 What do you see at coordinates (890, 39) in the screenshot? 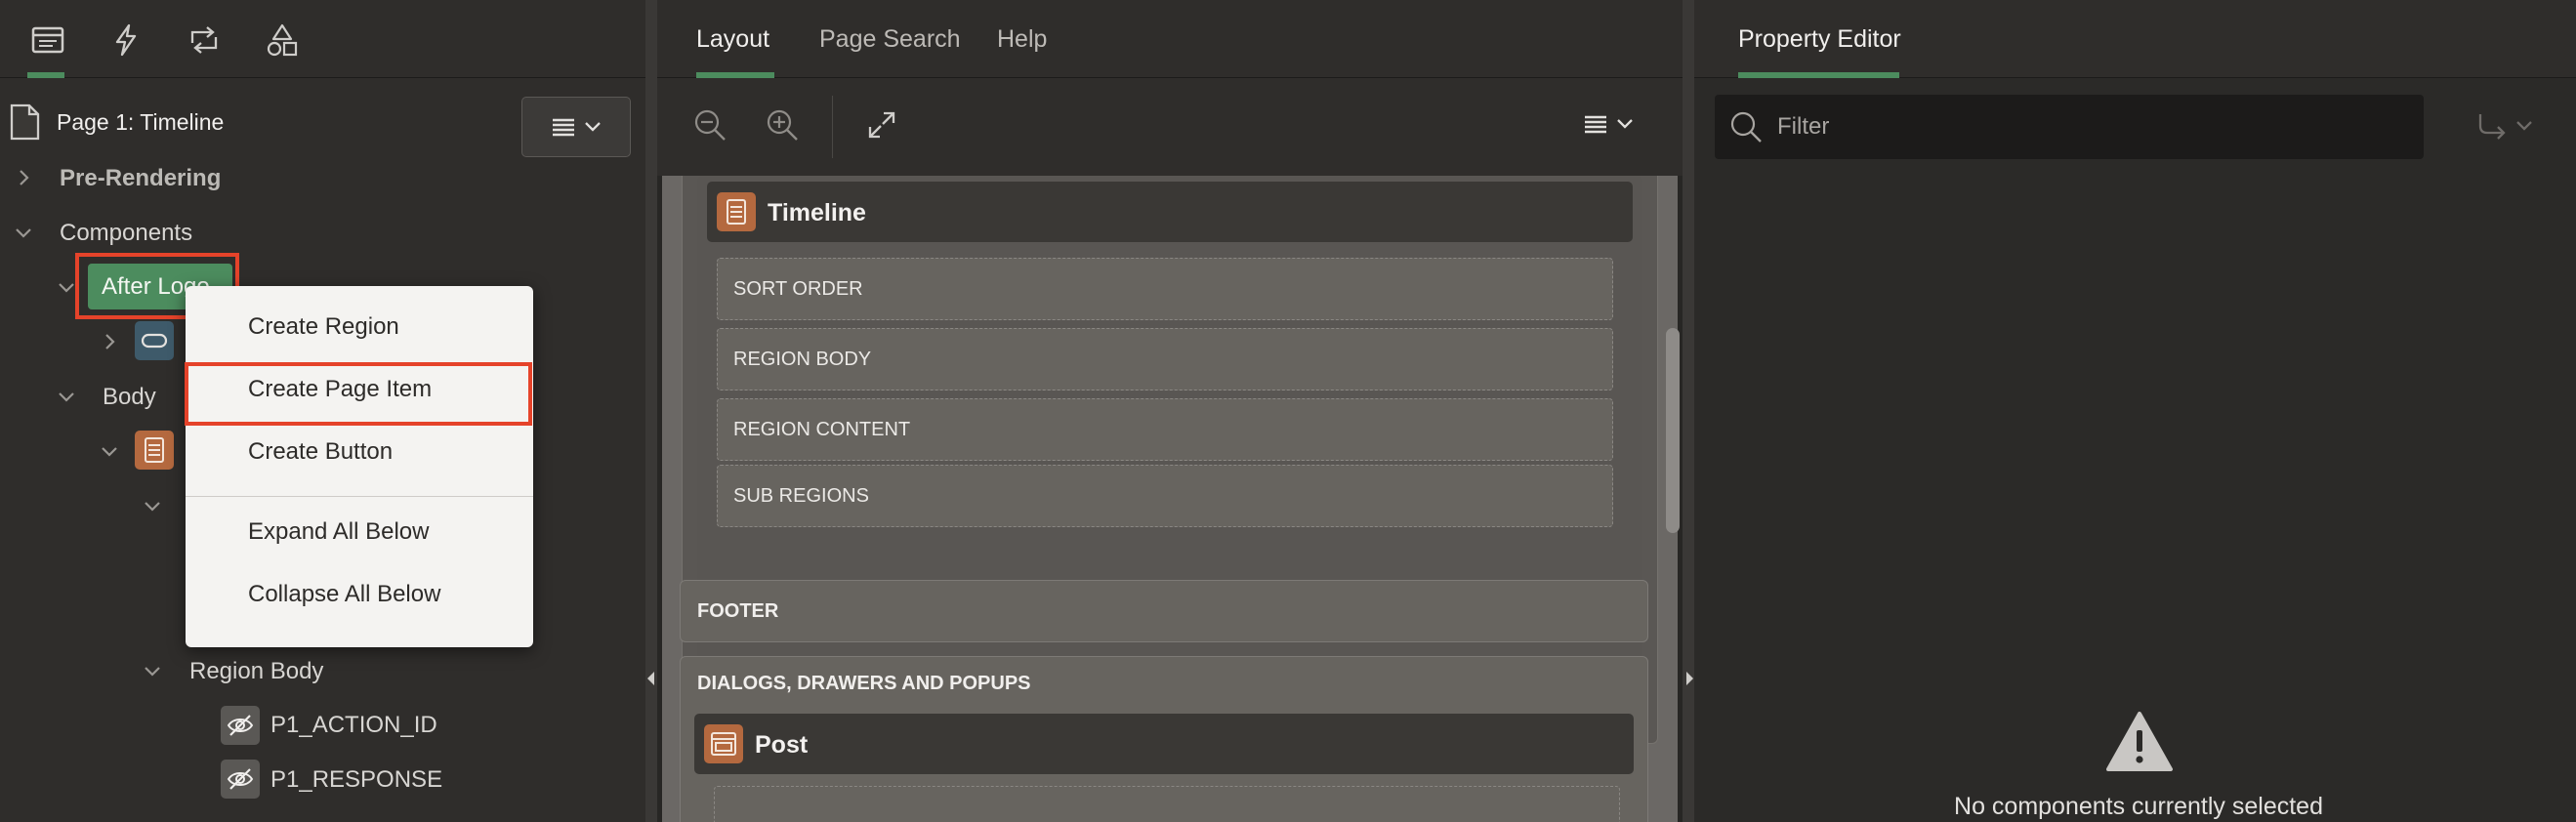
I see `tab-page-search: Page Search` at bounding box center [890, 39].